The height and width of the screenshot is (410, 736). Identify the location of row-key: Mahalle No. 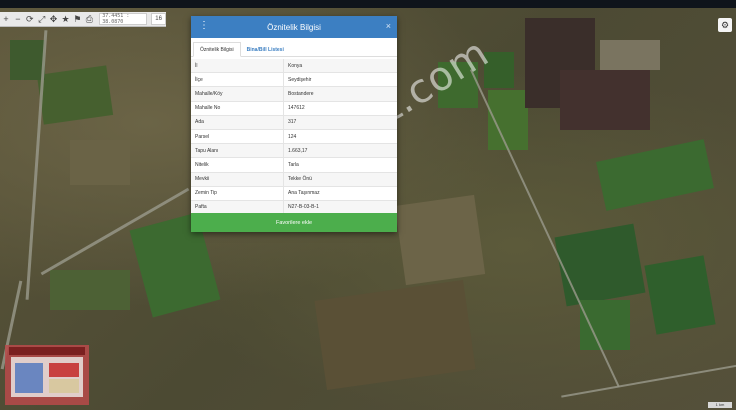
(237, 108).